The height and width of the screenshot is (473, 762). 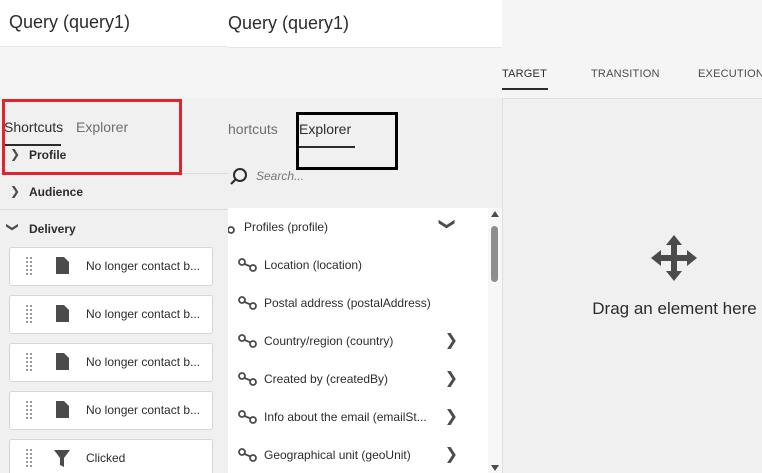 I want to click on search-icon, so click(x=238, y=176).